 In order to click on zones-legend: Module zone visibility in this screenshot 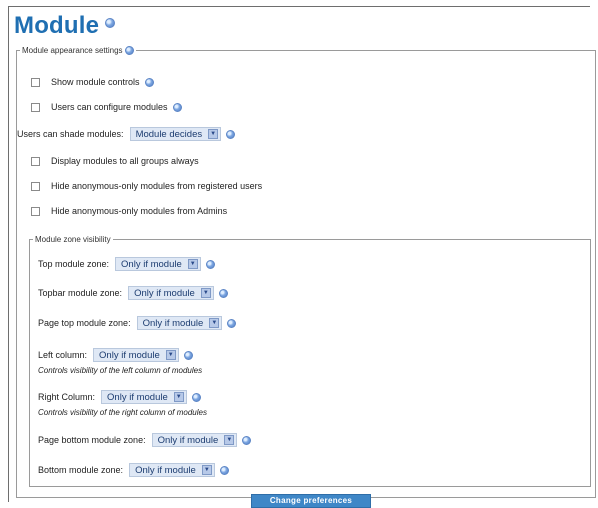, I will do `click(73, 240)`.